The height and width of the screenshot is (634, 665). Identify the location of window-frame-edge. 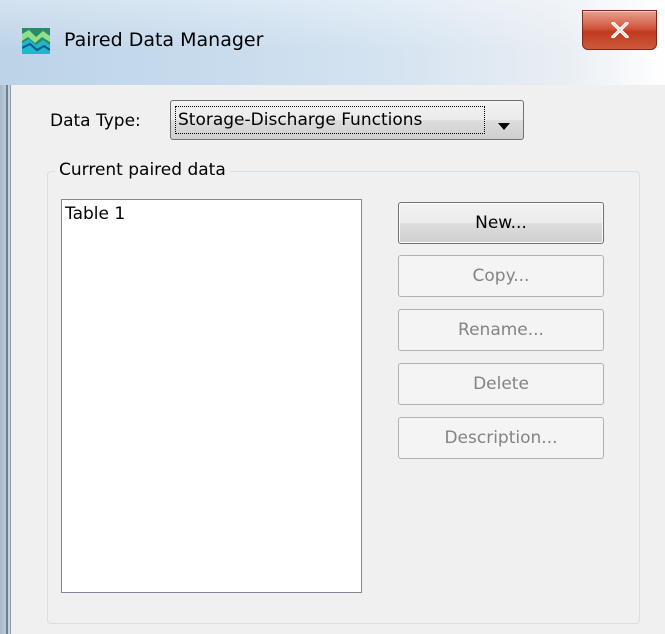
(7, 359).